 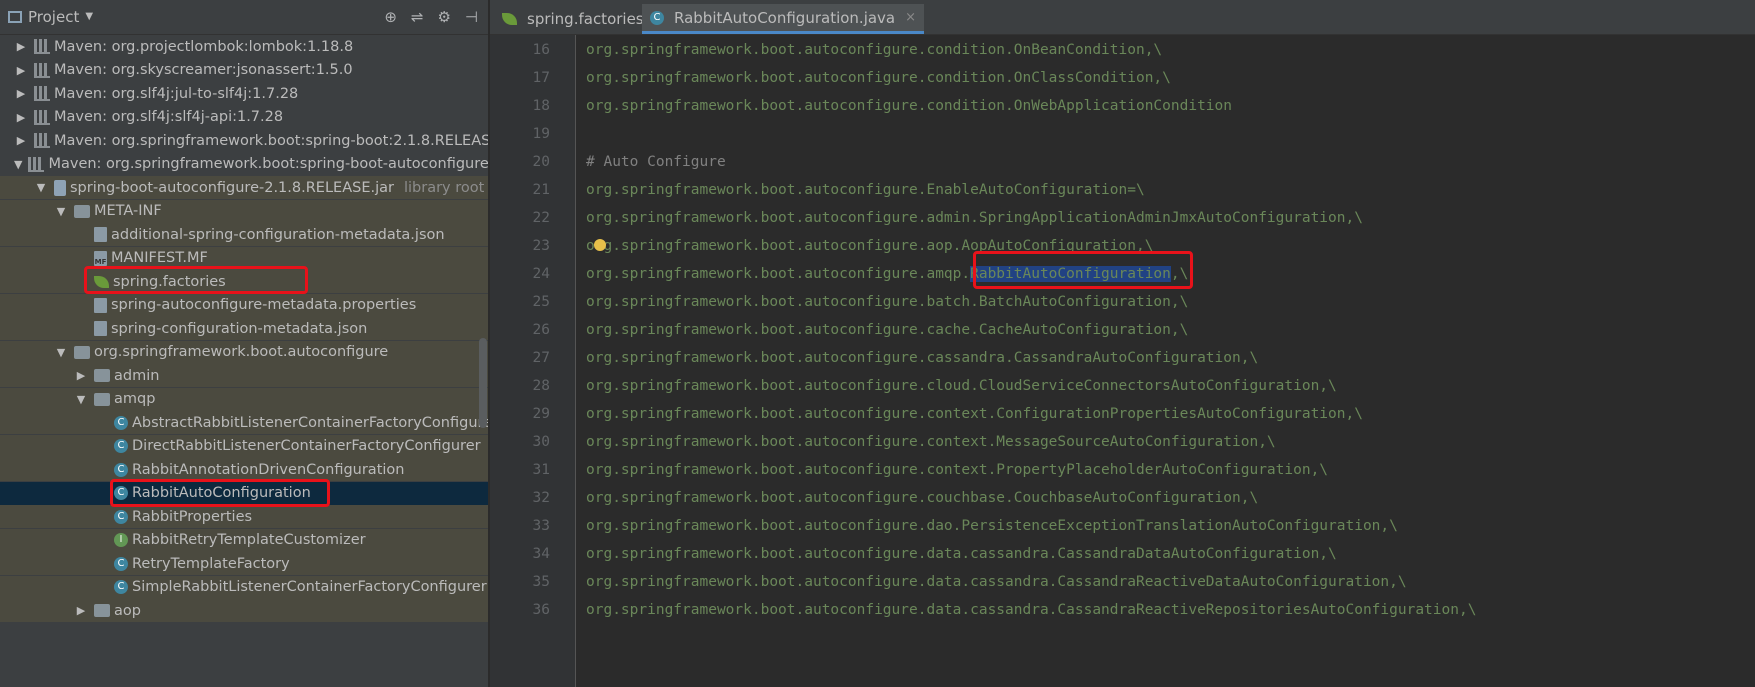 I want to click on line-number: 22, so click(x=541, y=218).